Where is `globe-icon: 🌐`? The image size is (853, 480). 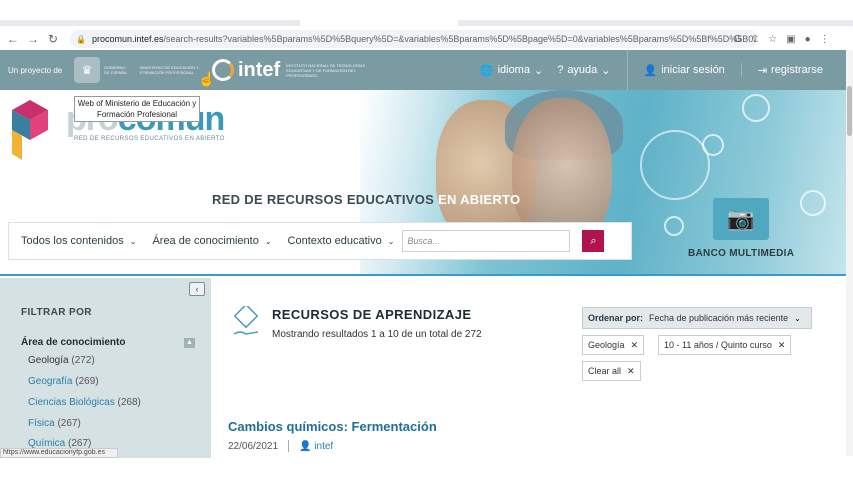
globe-icon: 🌐 is located at coordinates (486, 70).